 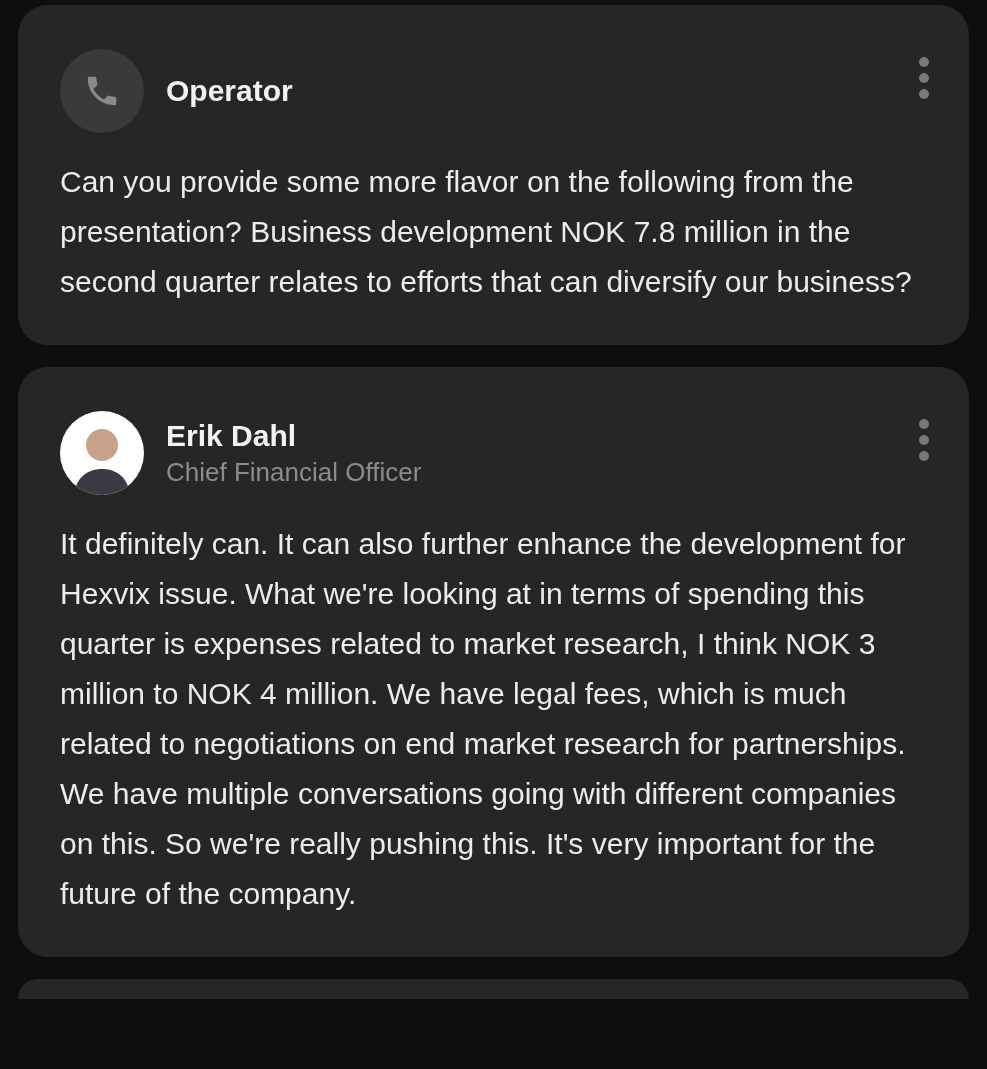 What do you see at coordinates (229, 91) in the screenshot?
I see `speaker-name: Operator` at bounding box center [229, 91].